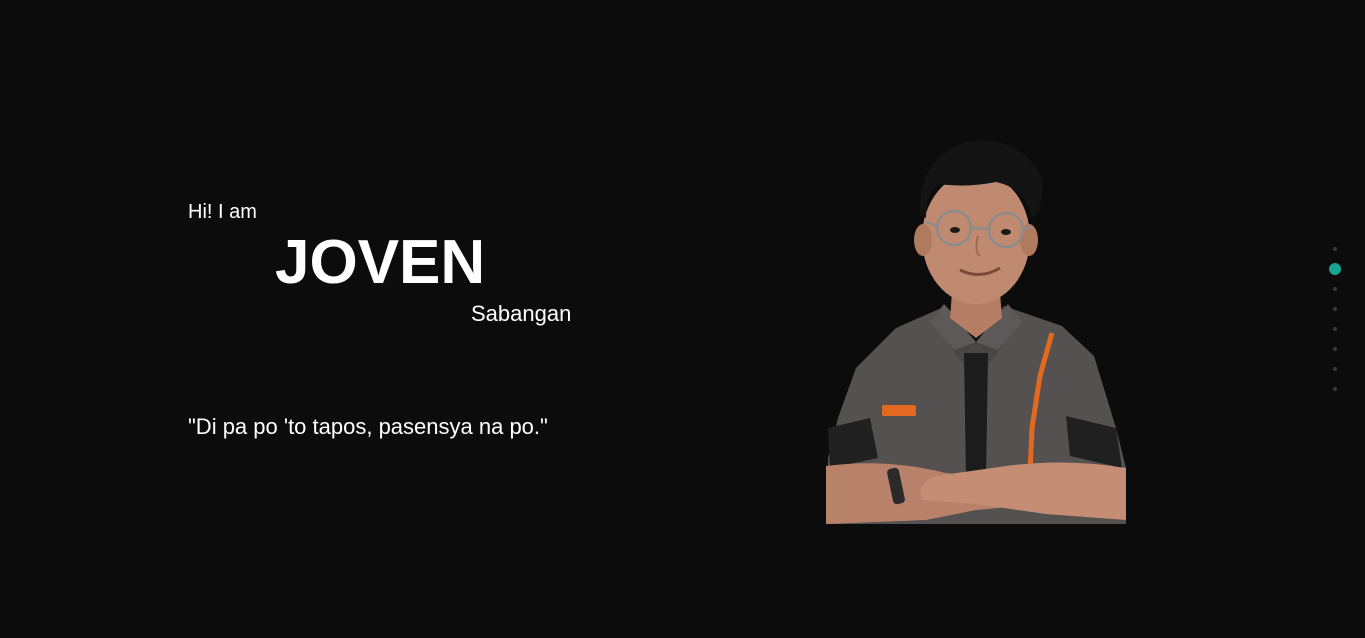  Describe the element at coordinates (380, 262) in the screenshot. I see `first-name-heading: JOVEN` at that location.